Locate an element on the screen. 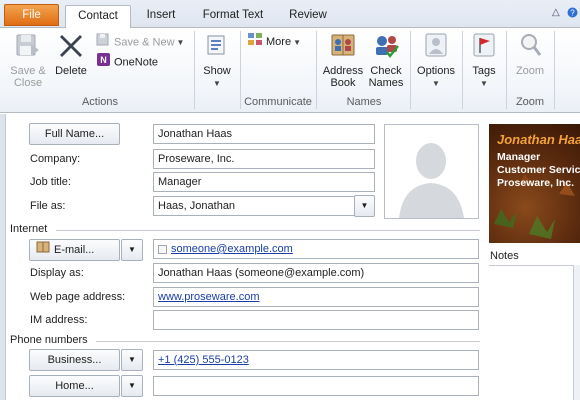 The width and height of the screenshot is (580, 400). tab-insert: Insert is located at coordinates (161, 16).